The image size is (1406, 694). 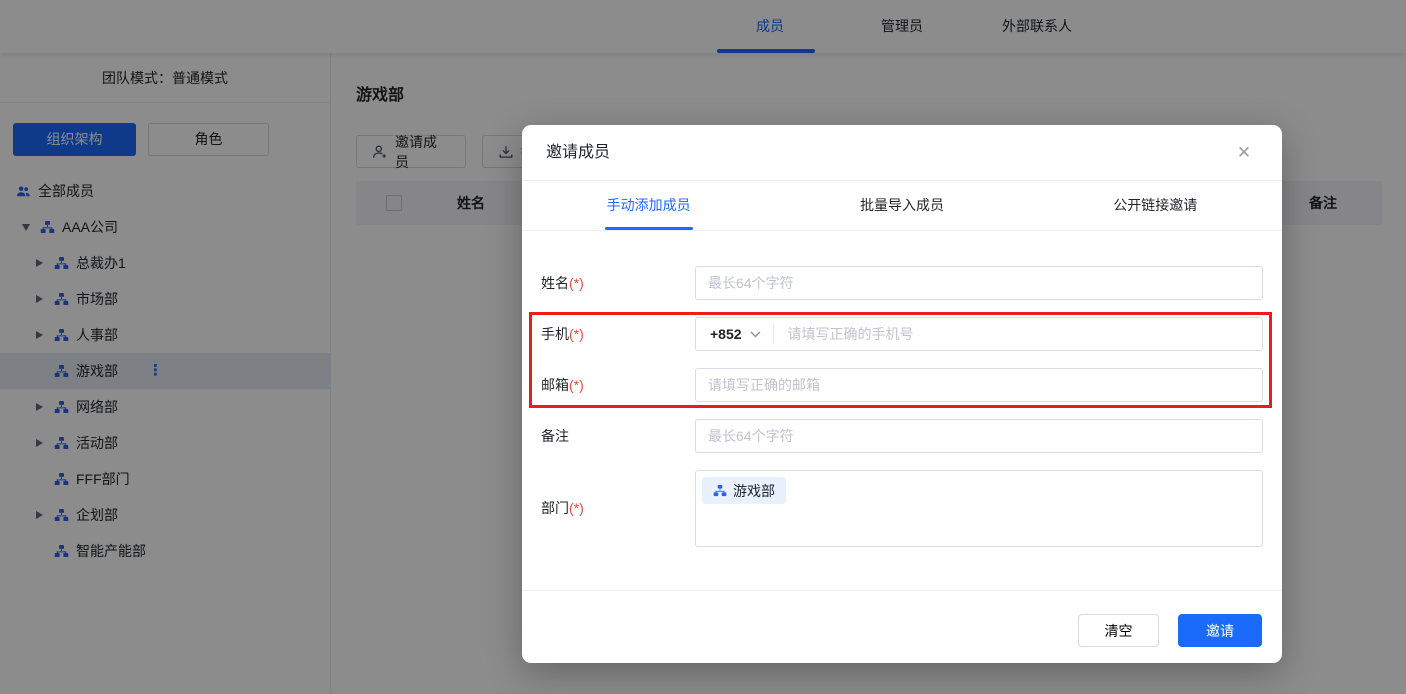 I want to click on dialog-title: 邀请成员, so click(x=578, y=152).